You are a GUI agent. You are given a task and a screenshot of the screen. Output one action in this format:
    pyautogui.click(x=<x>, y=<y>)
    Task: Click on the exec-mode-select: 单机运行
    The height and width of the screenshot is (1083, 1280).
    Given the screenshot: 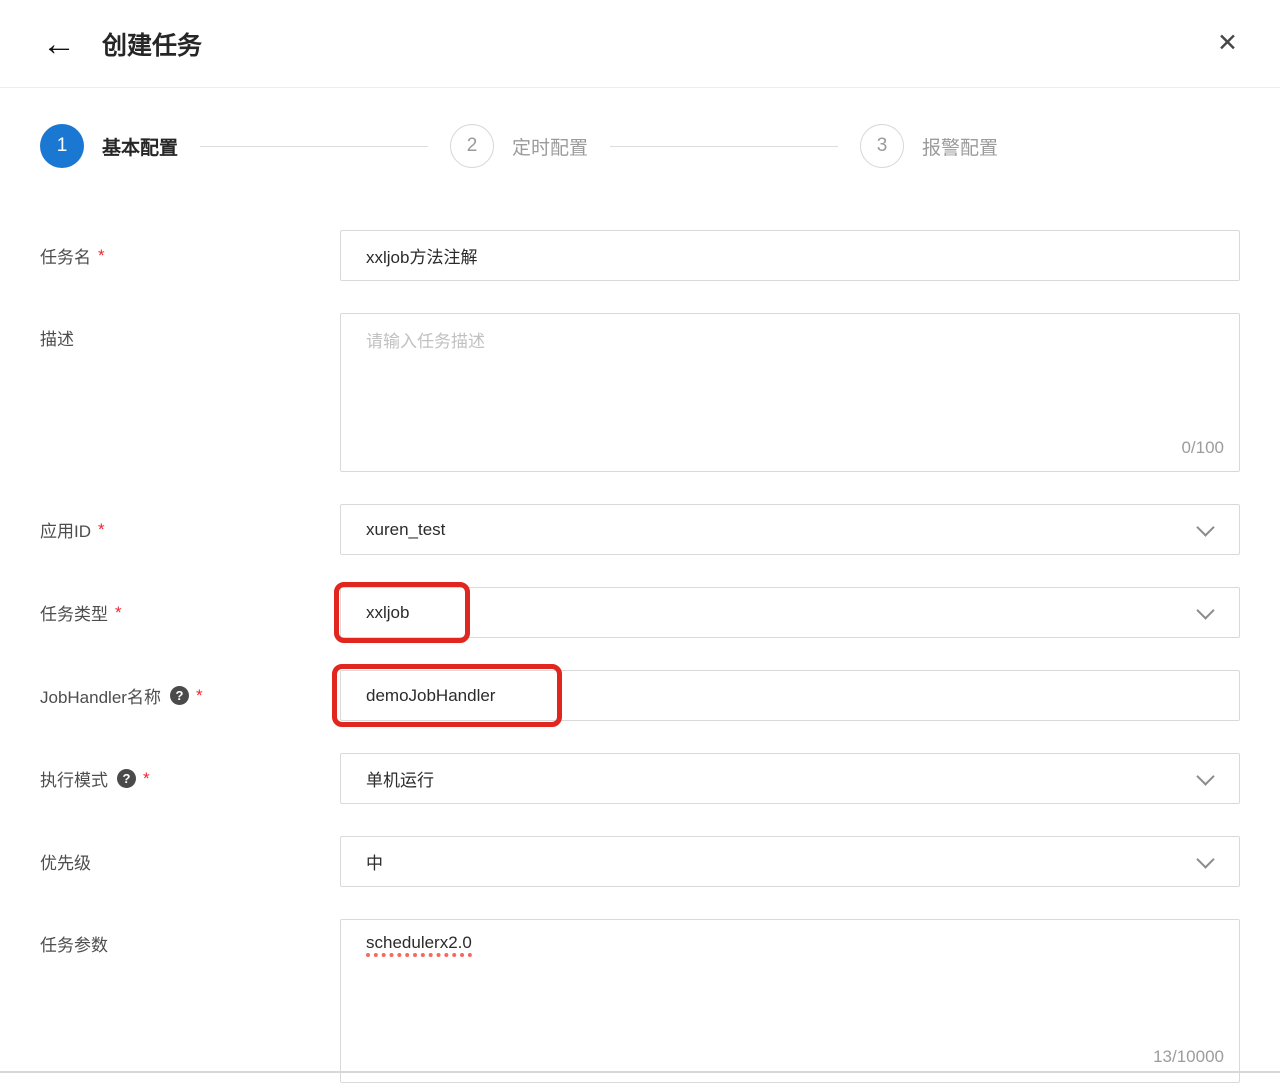 What is the action you would take?
    pyautogui.click(x=790, y=778)
    